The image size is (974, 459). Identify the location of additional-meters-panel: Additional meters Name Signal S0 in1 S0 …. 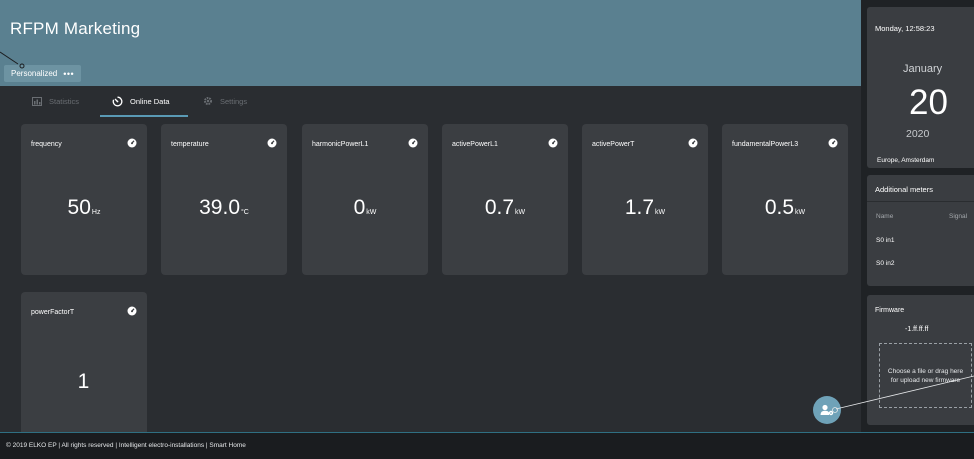
(920, 230).